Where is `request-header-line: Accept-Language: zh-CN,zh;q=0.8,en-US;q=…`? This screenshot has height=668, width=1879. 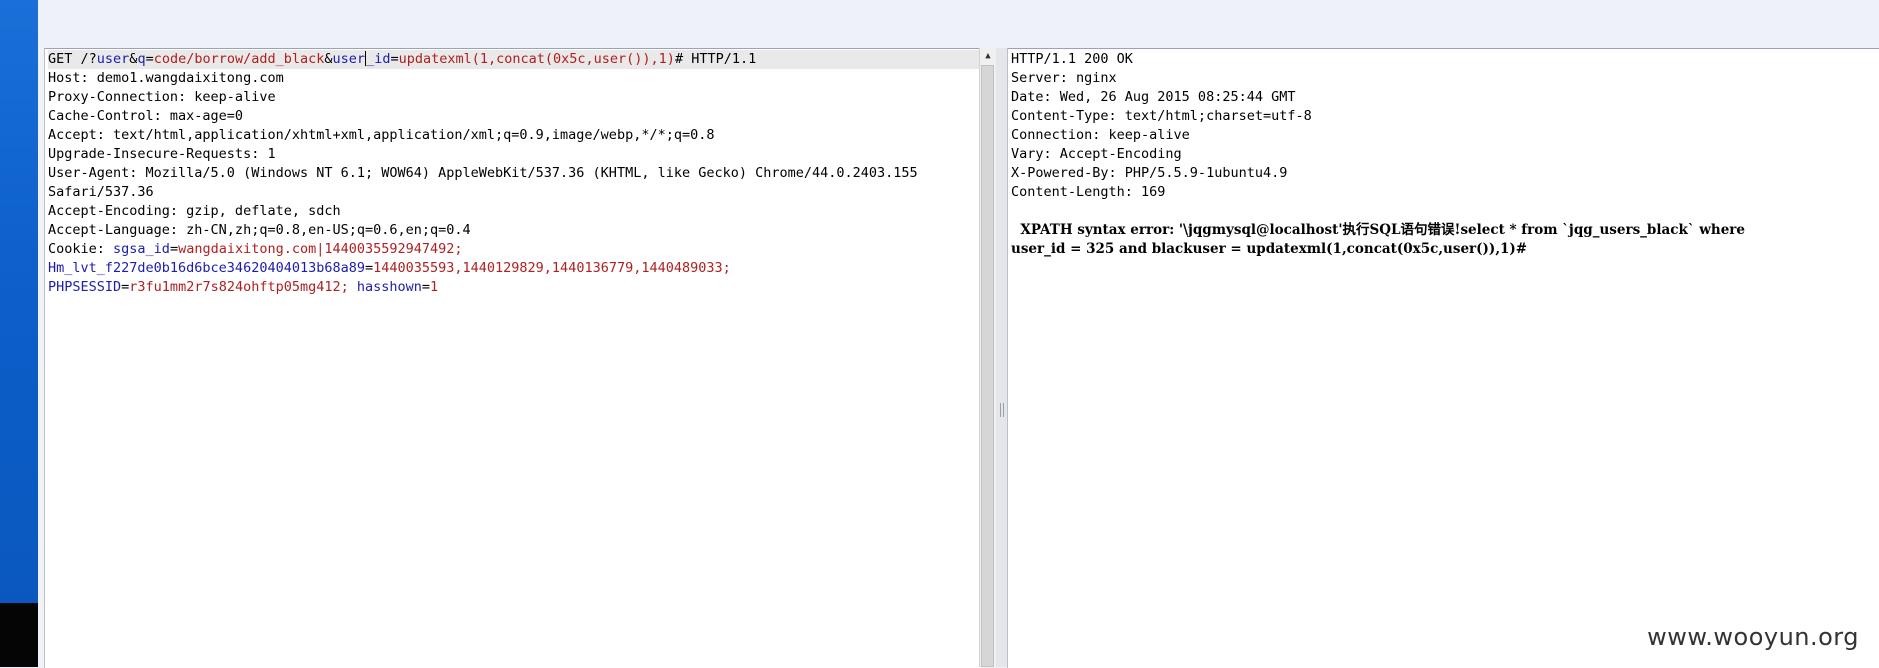
request-header-line: Accept-Language: zh-CN,zh;q=0.8,en-US;q=… is located at coordinates (259, 230).